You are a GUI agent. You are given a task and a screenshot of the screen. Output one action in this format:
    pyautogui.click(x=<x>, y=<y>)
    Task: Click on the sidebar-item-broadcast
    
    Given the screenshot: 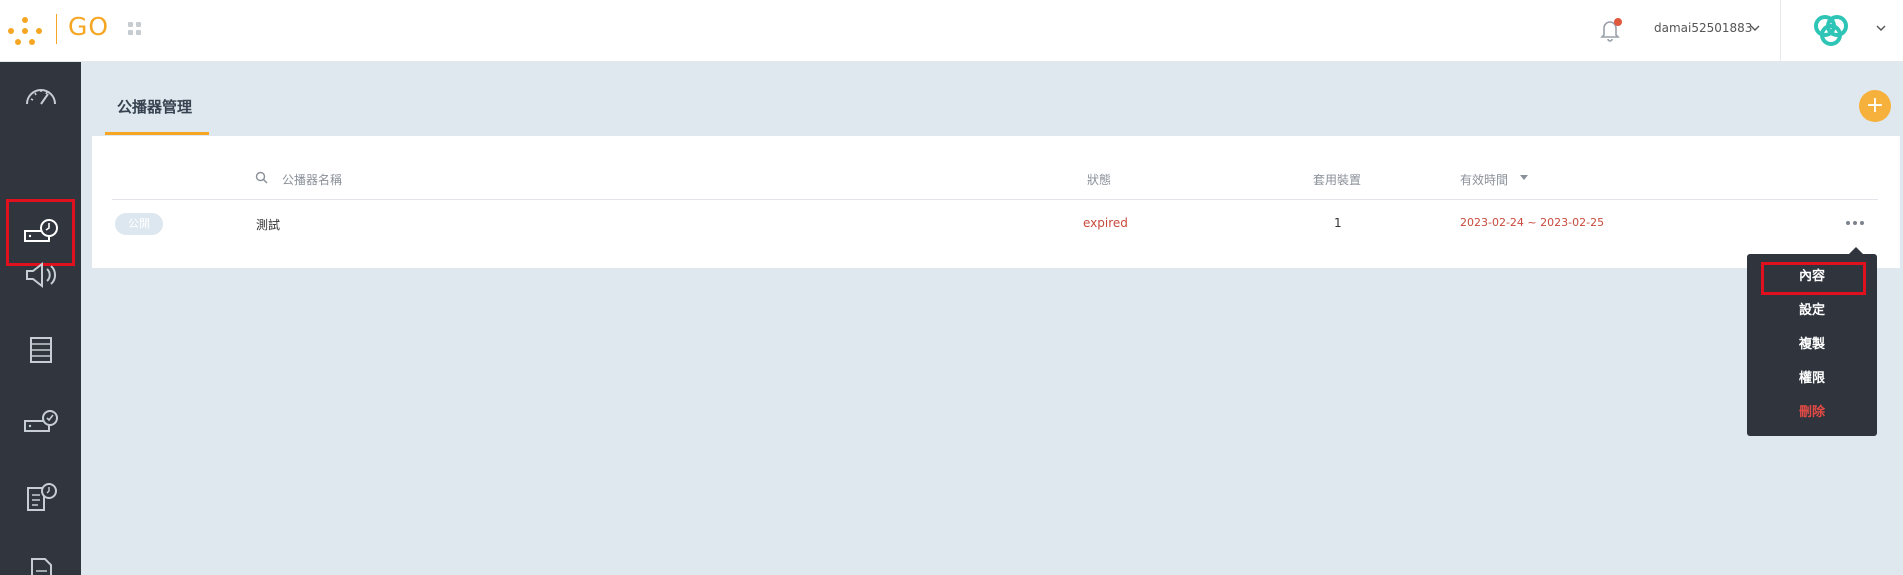 What is the action you would take?
    pyautogui.click(x=40, y=275)
    